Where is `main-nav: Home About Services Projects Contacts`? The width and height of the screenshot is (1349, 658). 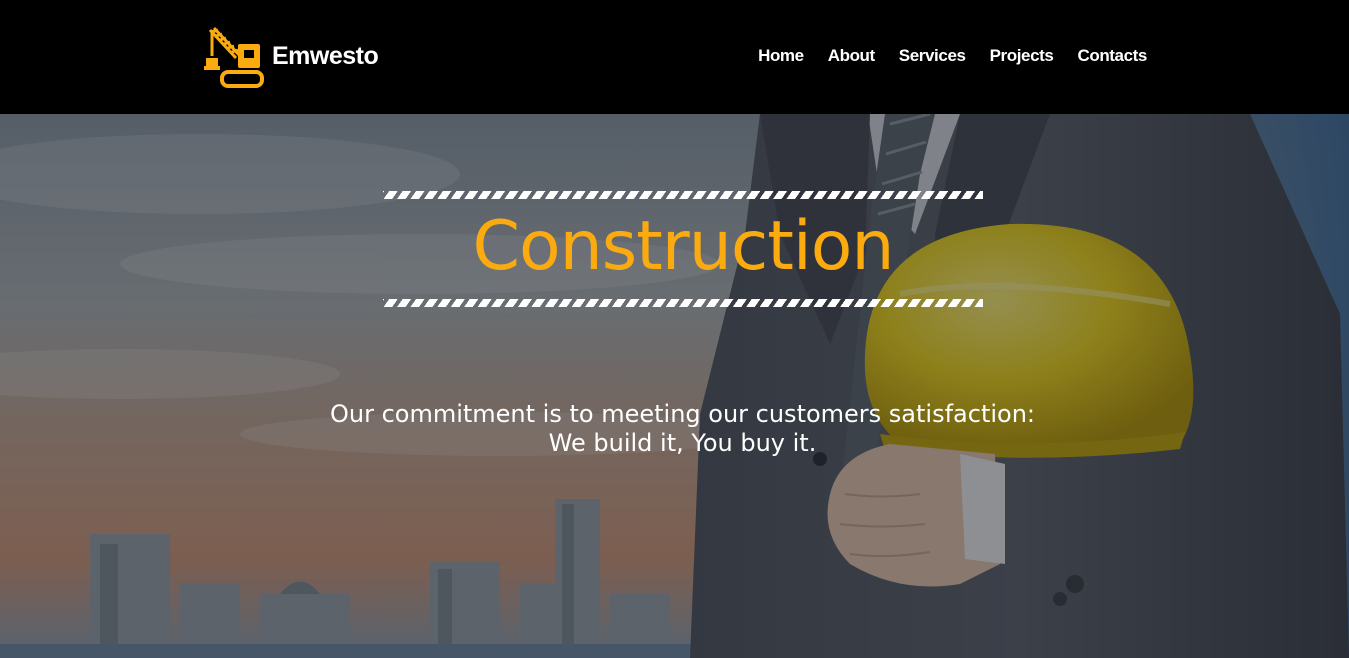 main-nav: Home About Services Projects Contacts is located at coordinates (940, 56).